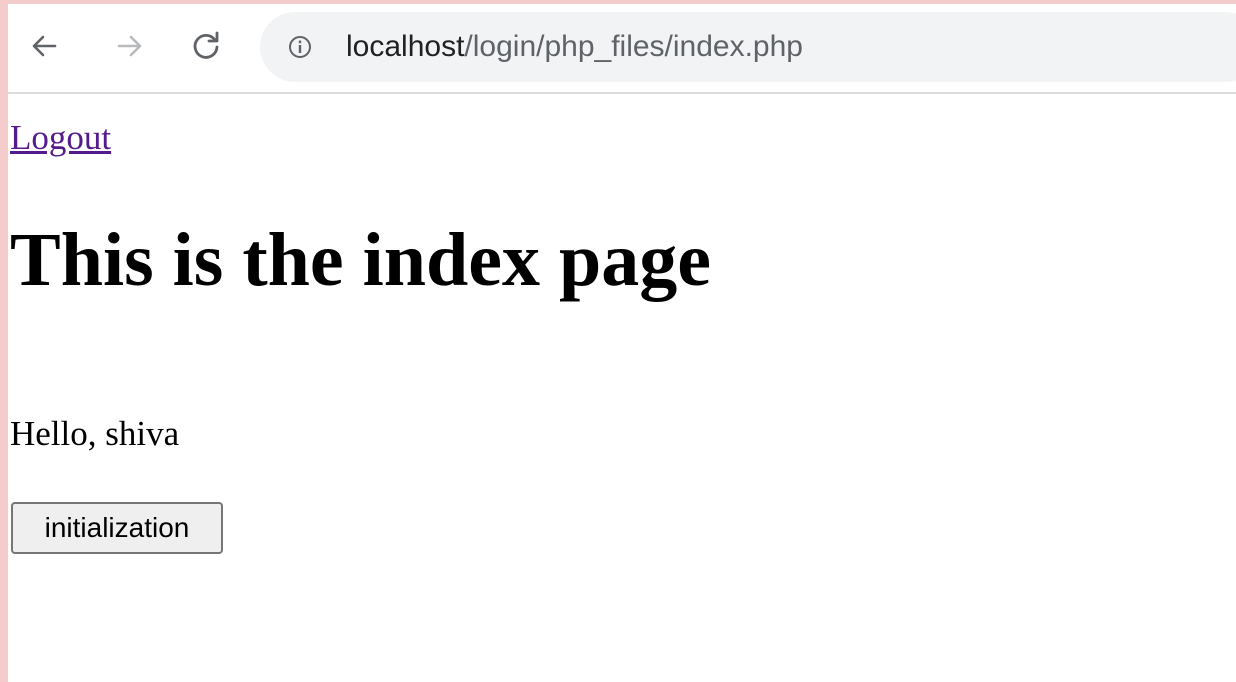  What do you see at coordinates (633, 46) in the screenshot?
I see `url-path: /login/php_files/index.php` at bounding box center [633, 46].